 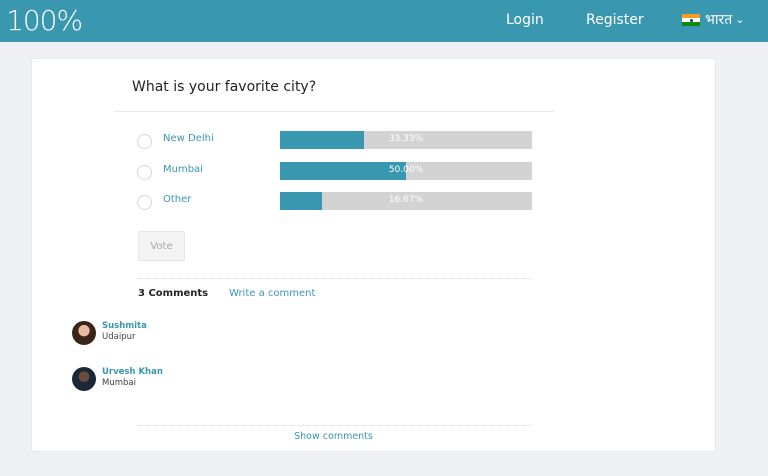 I want to click on vote-button: Vote, so click(x=161, y=246).